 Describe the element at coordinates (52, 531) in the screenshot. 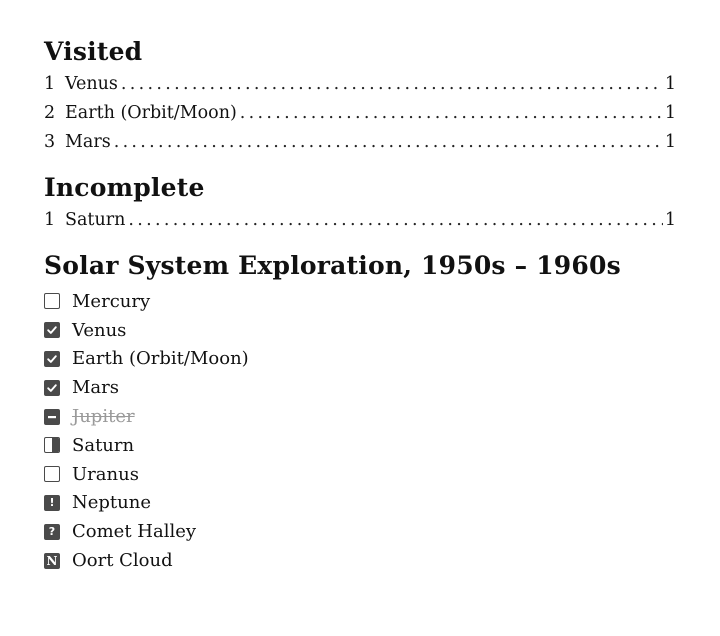

I see `question-checkbox-icon: ?` at that location.